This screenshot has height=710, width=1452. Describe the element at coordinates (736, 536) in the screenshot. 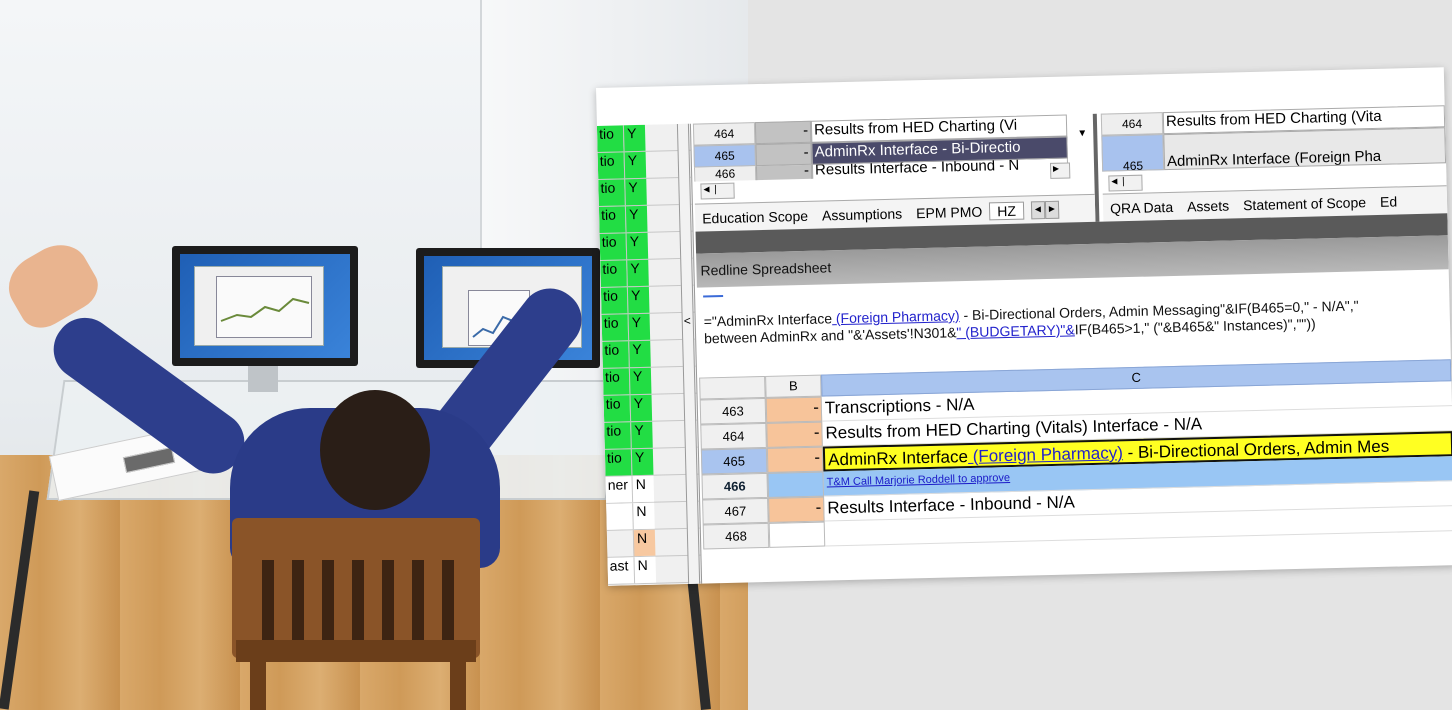

I see `row-number: 468` at that location.